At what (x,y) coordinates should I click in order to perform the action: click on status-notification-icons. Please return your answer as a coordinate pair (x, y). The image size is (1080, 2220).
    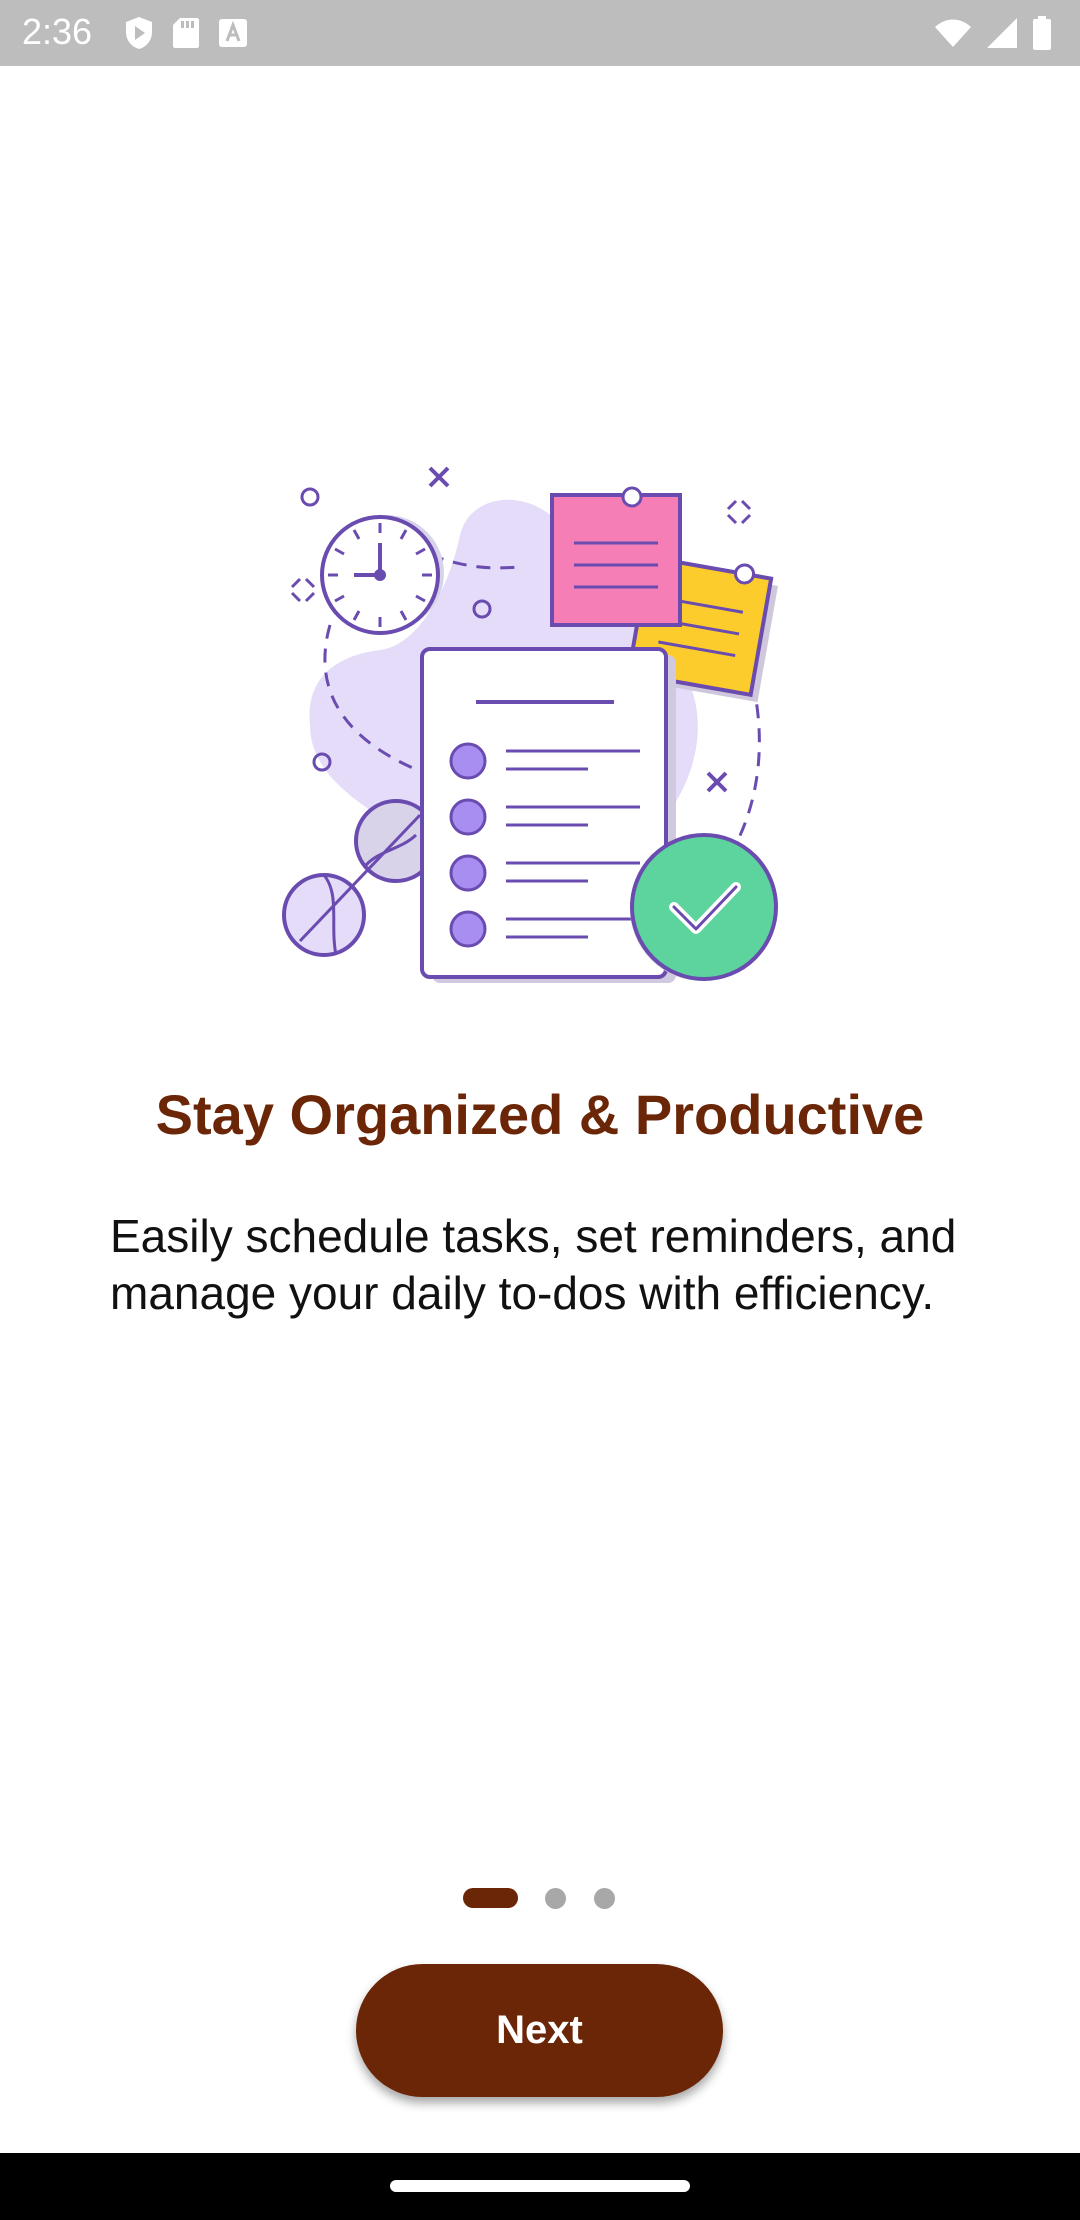
    Looking at the image, I should click on (186, 33).